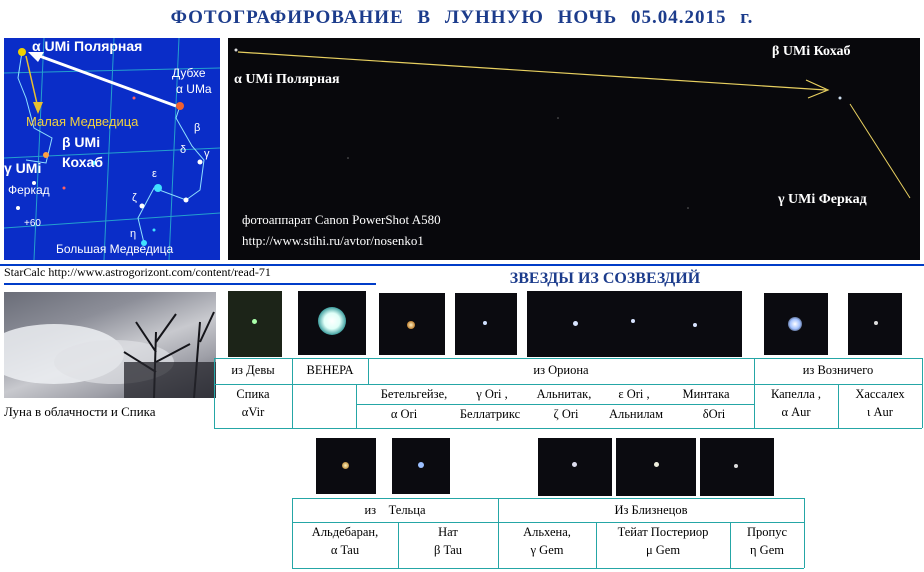 The image size is (924, 572). Describe the element at coordinates (421, 466) in the screenshot. I see `thumb-nath` at that location.